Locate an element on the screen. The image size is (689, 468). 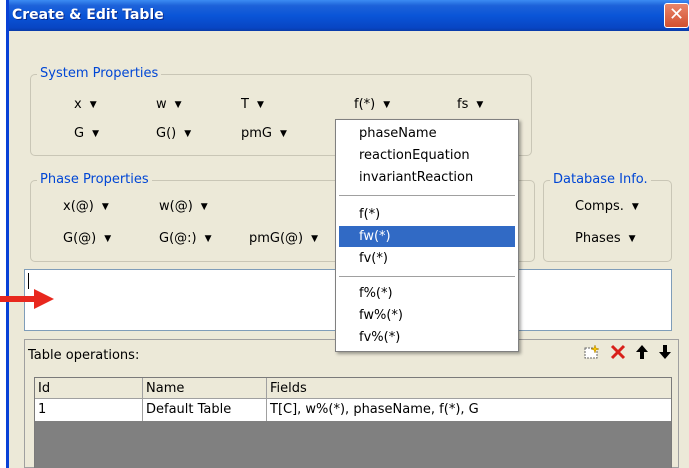
table-operations-label: Table operations: is located at coordinates (84, 355).